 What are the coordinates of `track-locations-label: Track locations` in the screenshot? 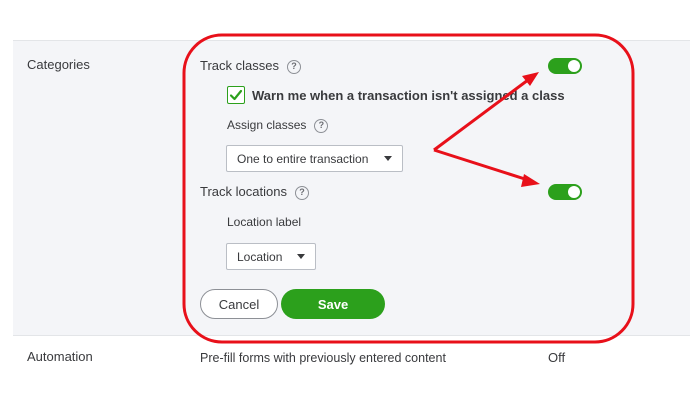 It's located at (243, 191).